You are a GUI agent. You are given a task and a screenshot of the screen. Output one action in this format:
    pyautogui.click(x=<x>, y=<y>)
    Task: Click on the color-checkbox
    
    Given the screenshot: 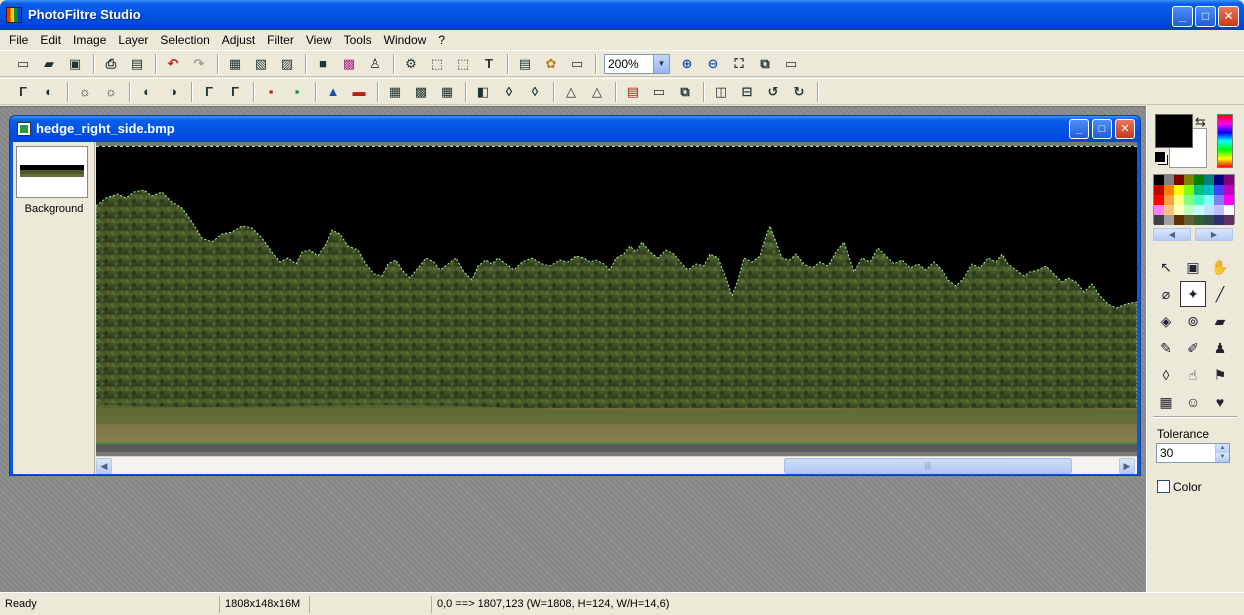 What is the action you would take?
    pyautogui.click(x=1163, y=486)
    